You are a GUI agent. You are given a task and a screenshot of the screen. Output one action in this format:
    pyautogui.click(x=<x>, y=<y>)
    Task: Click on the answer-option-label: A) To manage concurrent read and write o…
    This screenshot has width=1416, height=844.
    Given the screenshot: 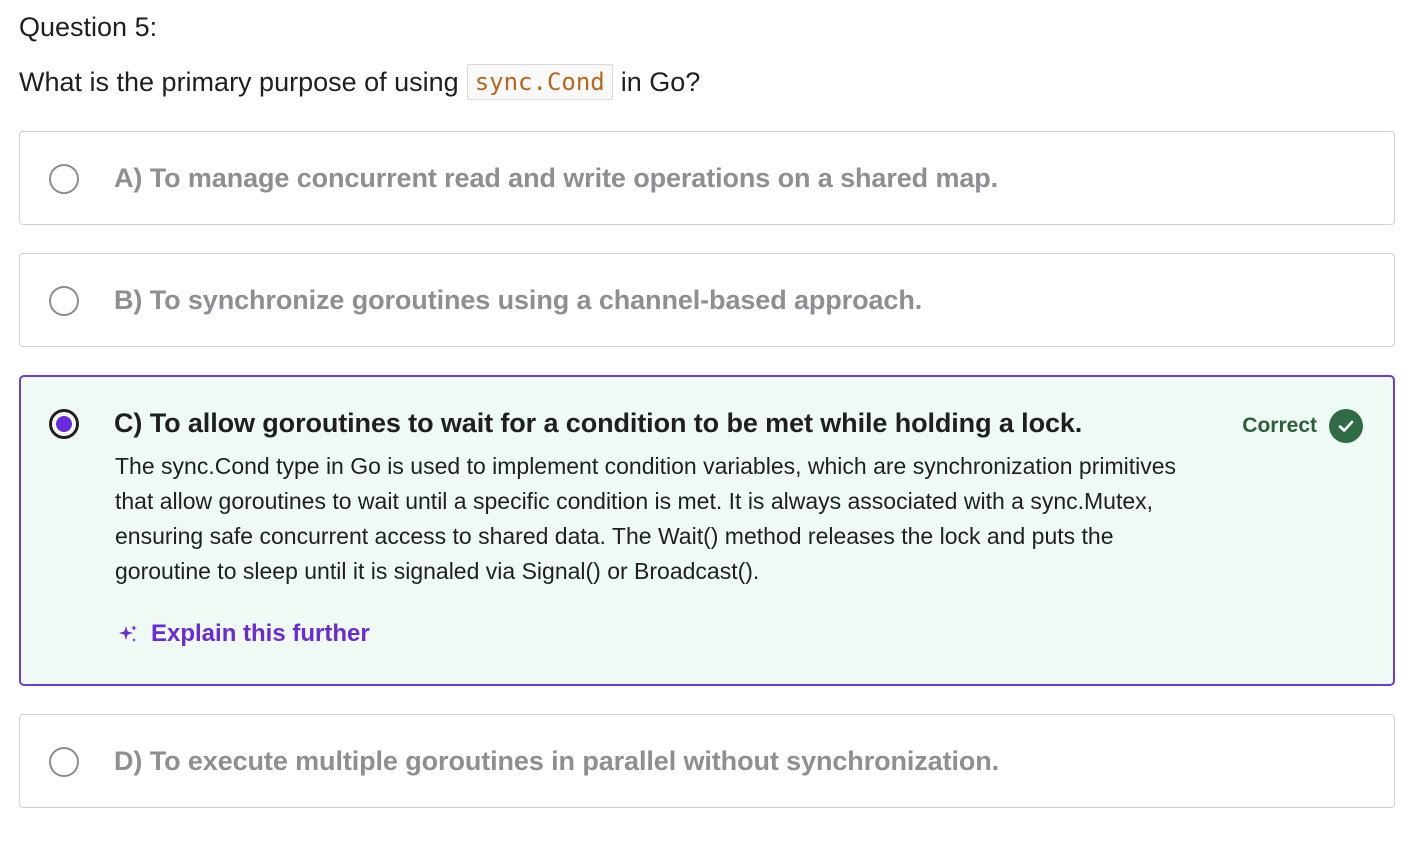 What is the action you would take?
    pyautogui.click(x=556, y=178)
    